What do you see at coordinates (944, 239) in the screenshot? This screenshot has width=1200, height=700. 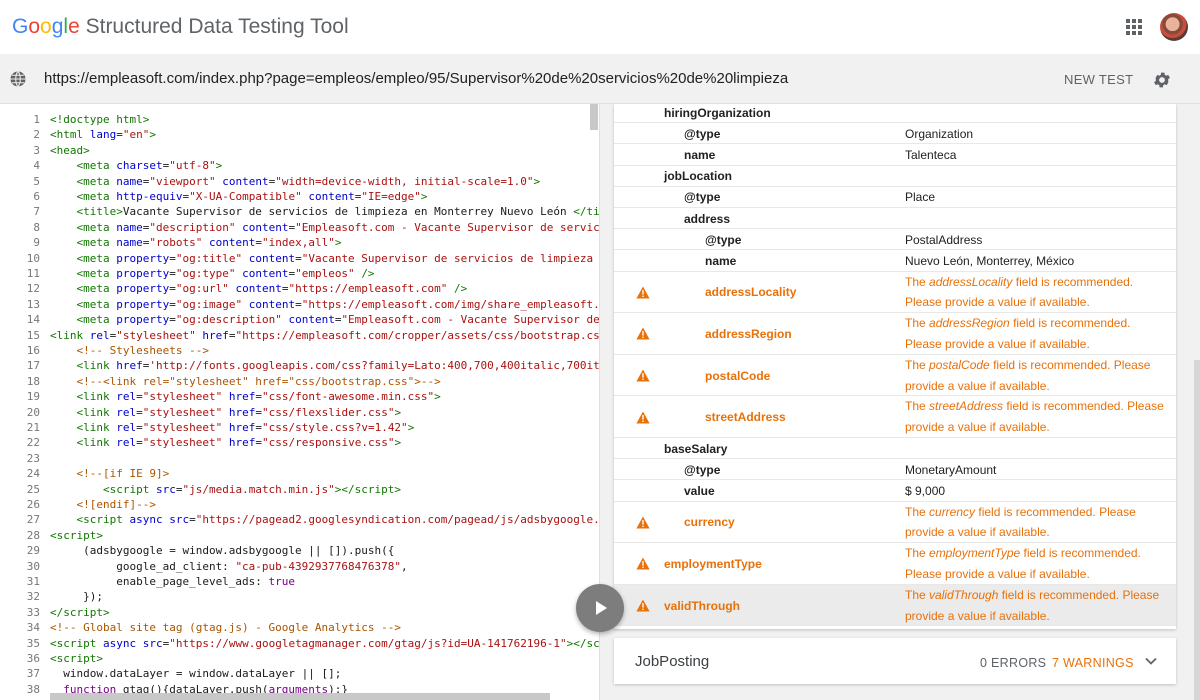 I see `property-value: PostalAddress` at bounding box center [944, 239].